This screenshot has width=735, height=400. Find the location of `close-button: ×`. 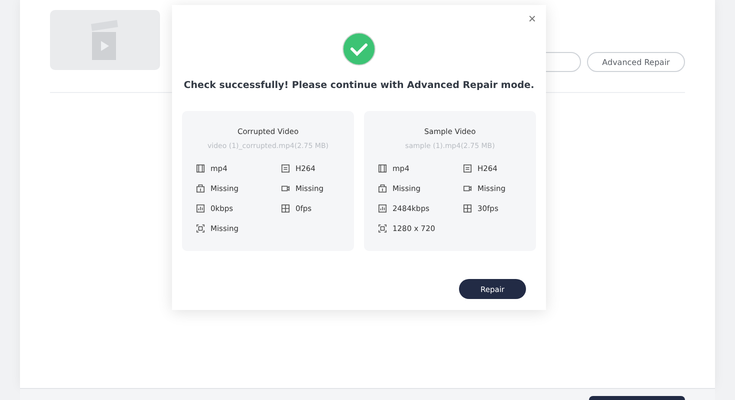

close-button: × is located at coordinates (532, 18).